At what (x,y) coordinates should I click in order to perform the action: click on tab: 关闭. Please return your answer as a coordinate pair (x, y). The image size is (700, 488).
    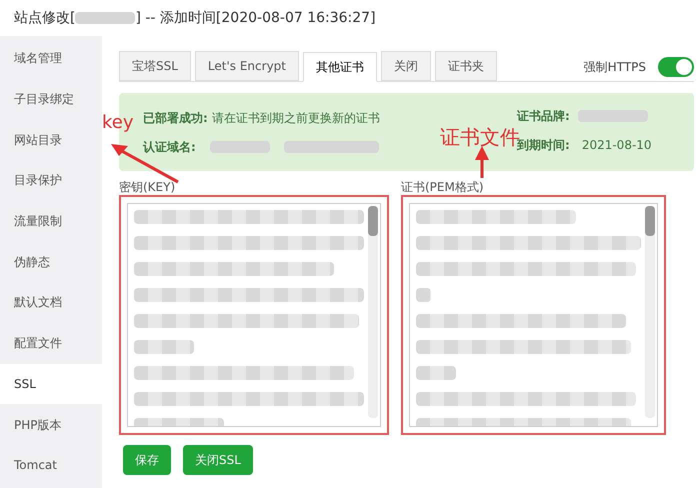
    Looking at the image, I should click on (406, 66).